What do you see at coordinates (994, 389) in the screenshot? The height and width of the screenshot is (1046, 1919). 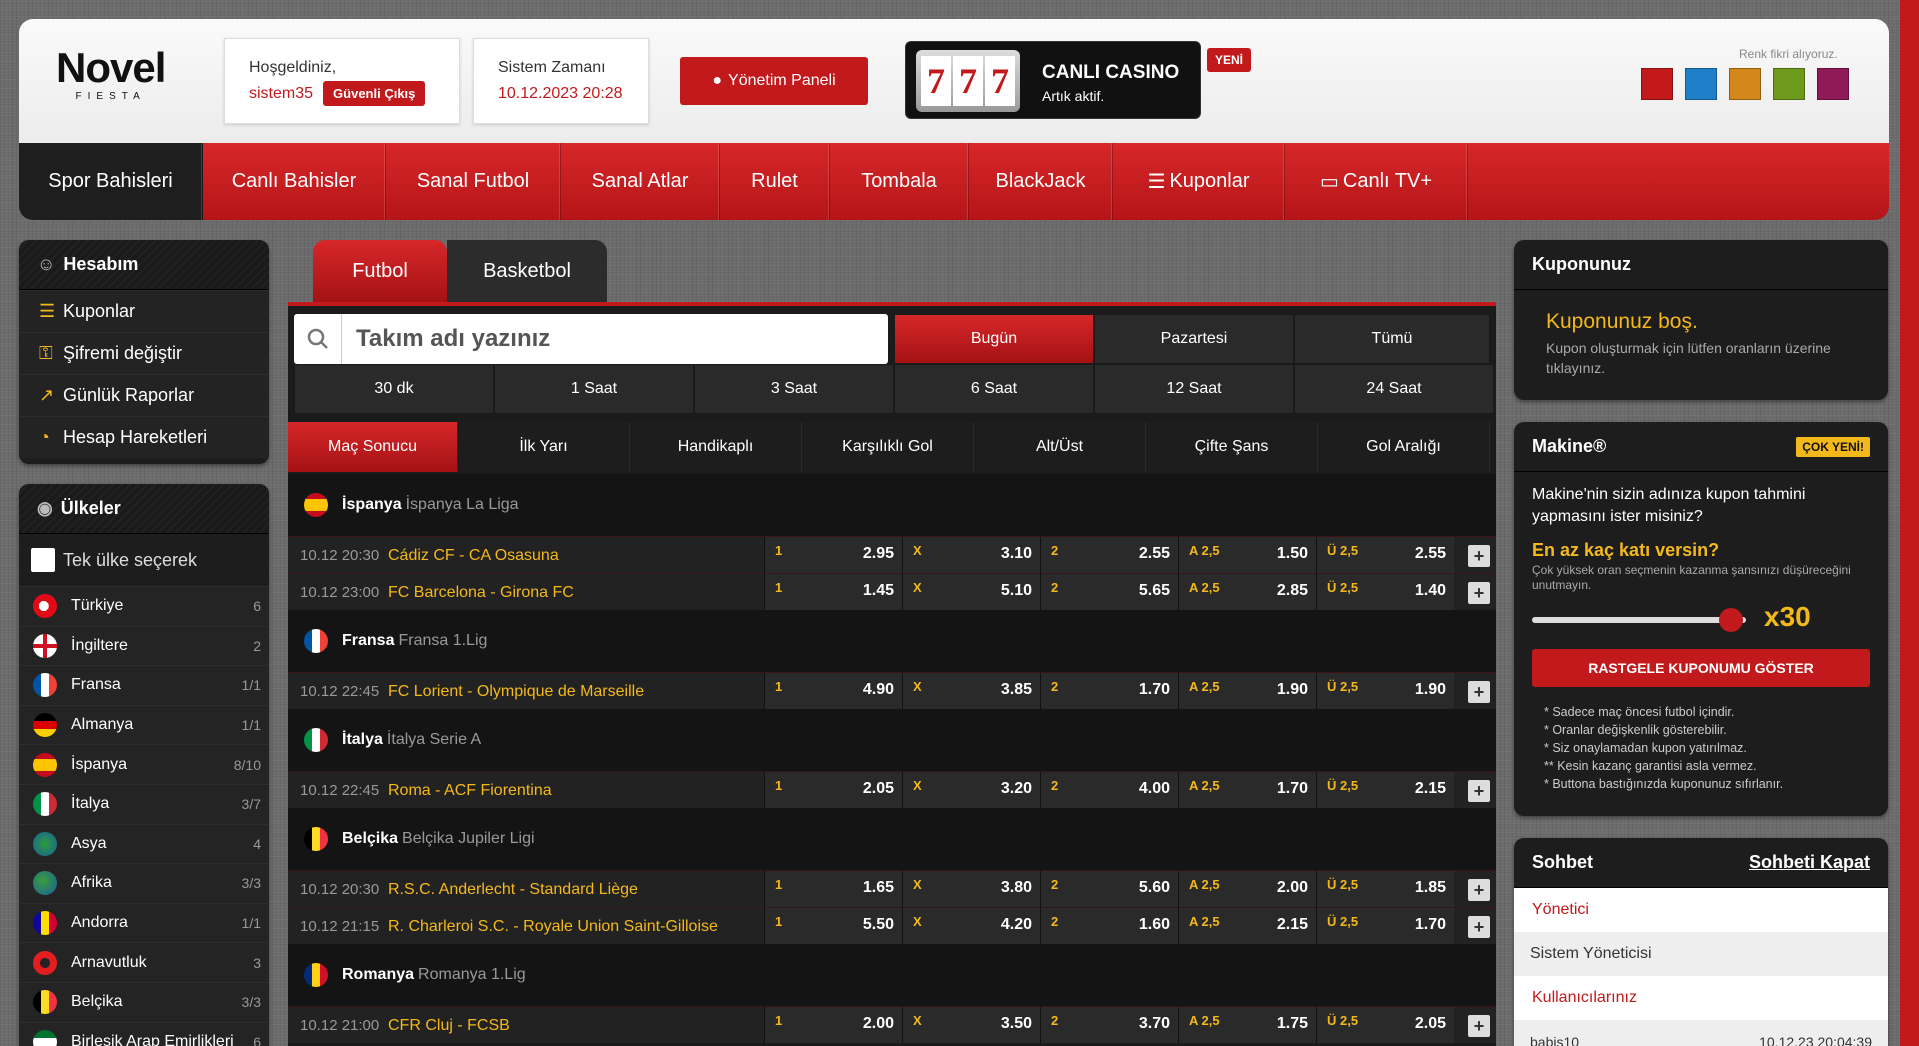 I see `hour-filter: 6 Saat` at bounding box center [994, 389].